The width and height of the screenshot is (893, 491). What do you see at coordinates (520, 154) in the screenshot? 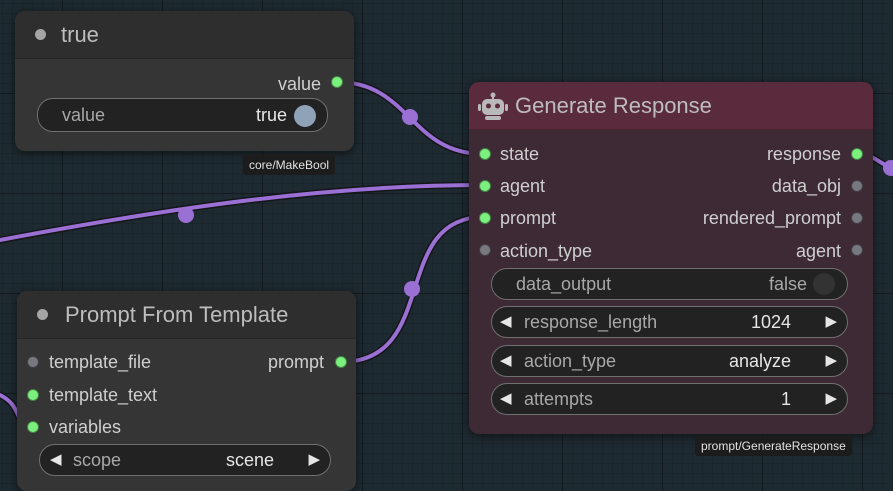
I see `input-label-state: state` at bounding box center [520, 154].